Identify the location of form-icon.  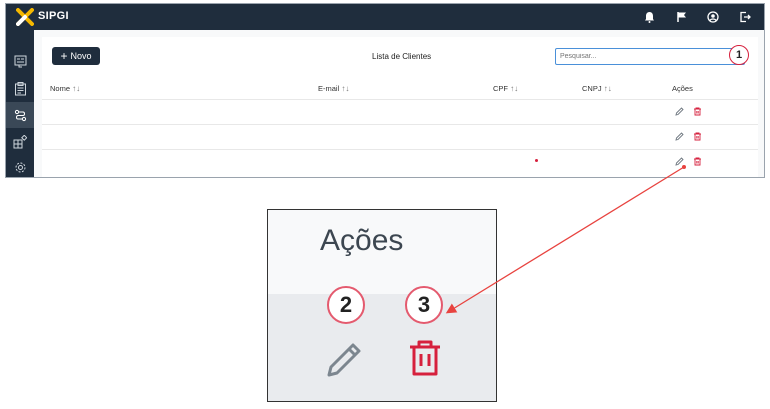
(20, 61).